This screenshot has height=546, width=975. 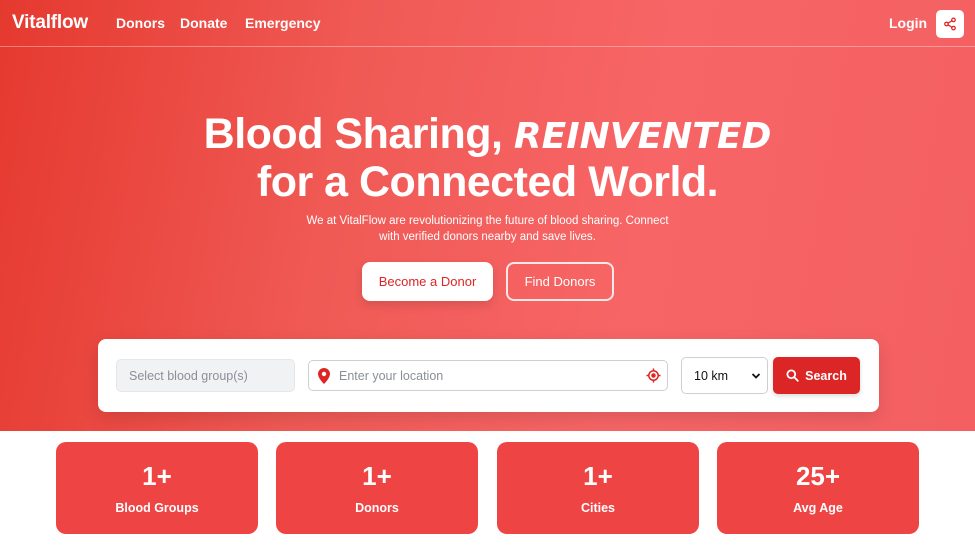 What do you see at coordinates (711, 375) in the screenshot?
I see `radius-value: 10 km` at bounding box center [711, 375].